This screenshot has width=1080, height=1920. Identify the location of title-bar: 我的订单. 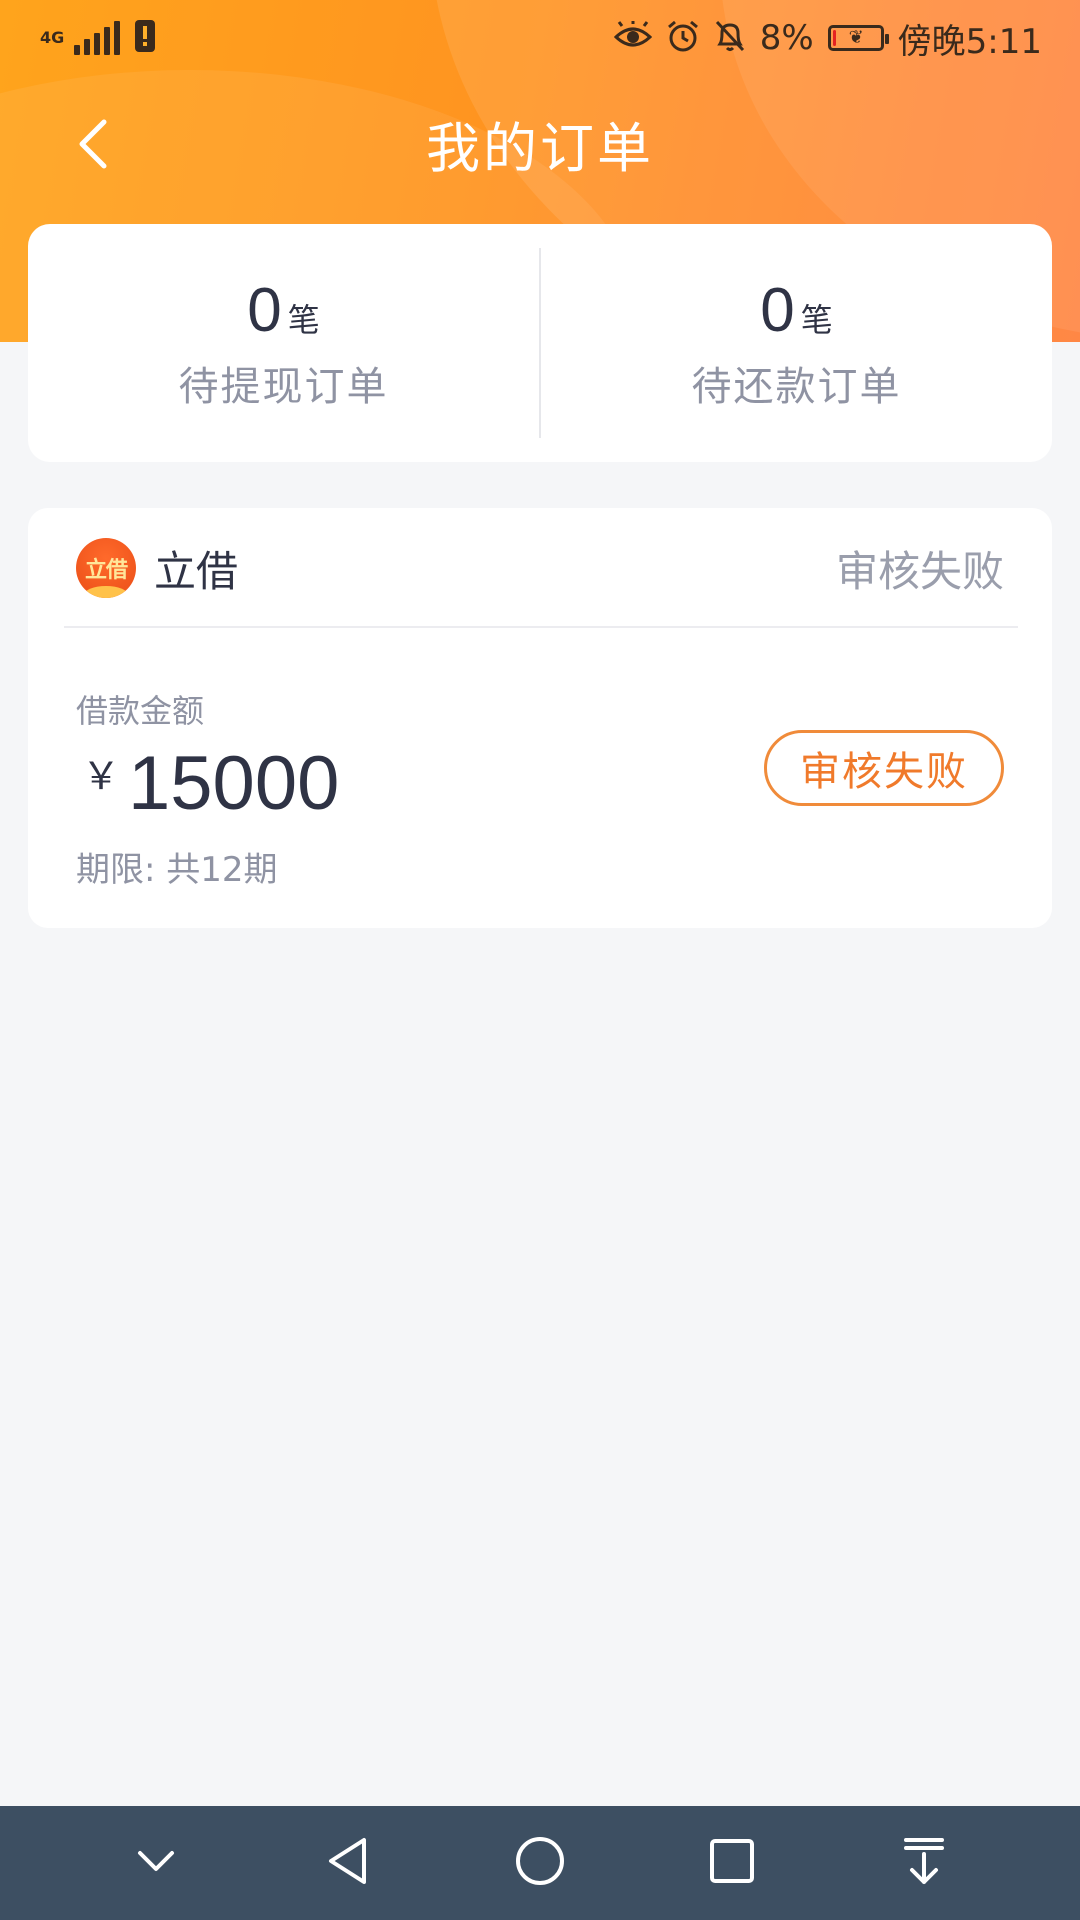
(540, 142).